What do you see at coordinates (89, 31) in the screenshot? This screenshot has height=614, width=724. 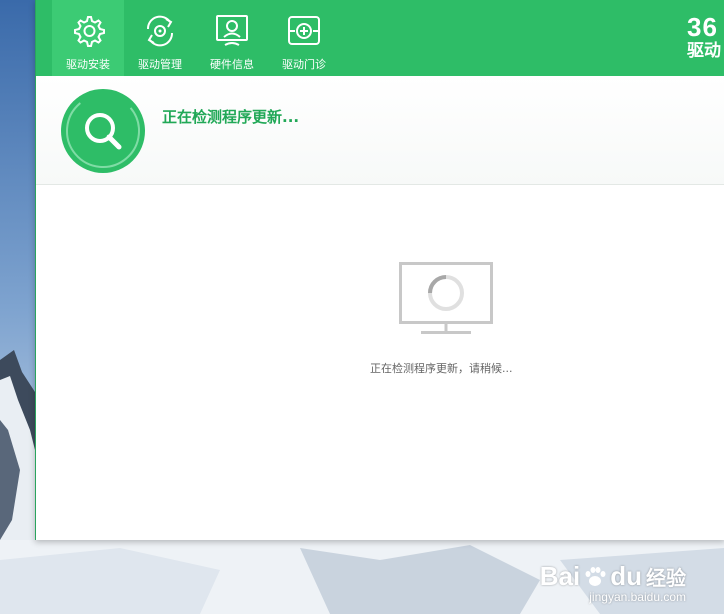 I see `gear-icon` at bounding box center [89, 31].